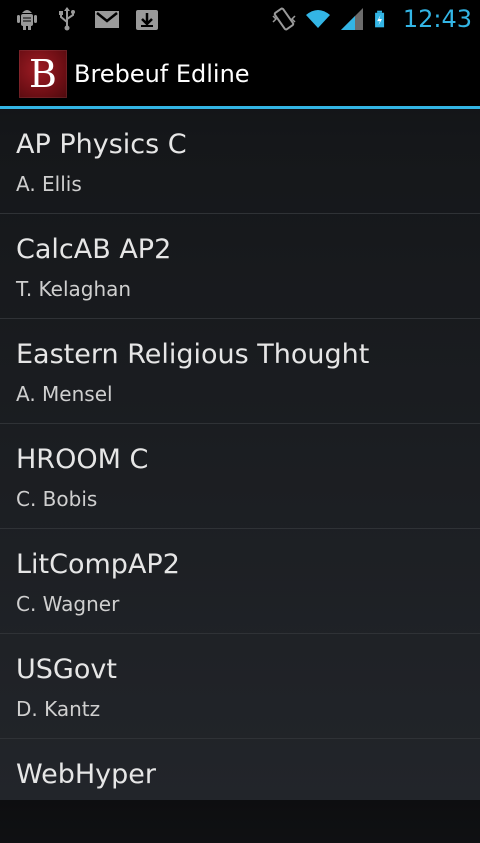  Describe the element at coordinates (240, 581) in the screenshot. I see `list-item: LitCompAP2 C. Wagner` at that location.